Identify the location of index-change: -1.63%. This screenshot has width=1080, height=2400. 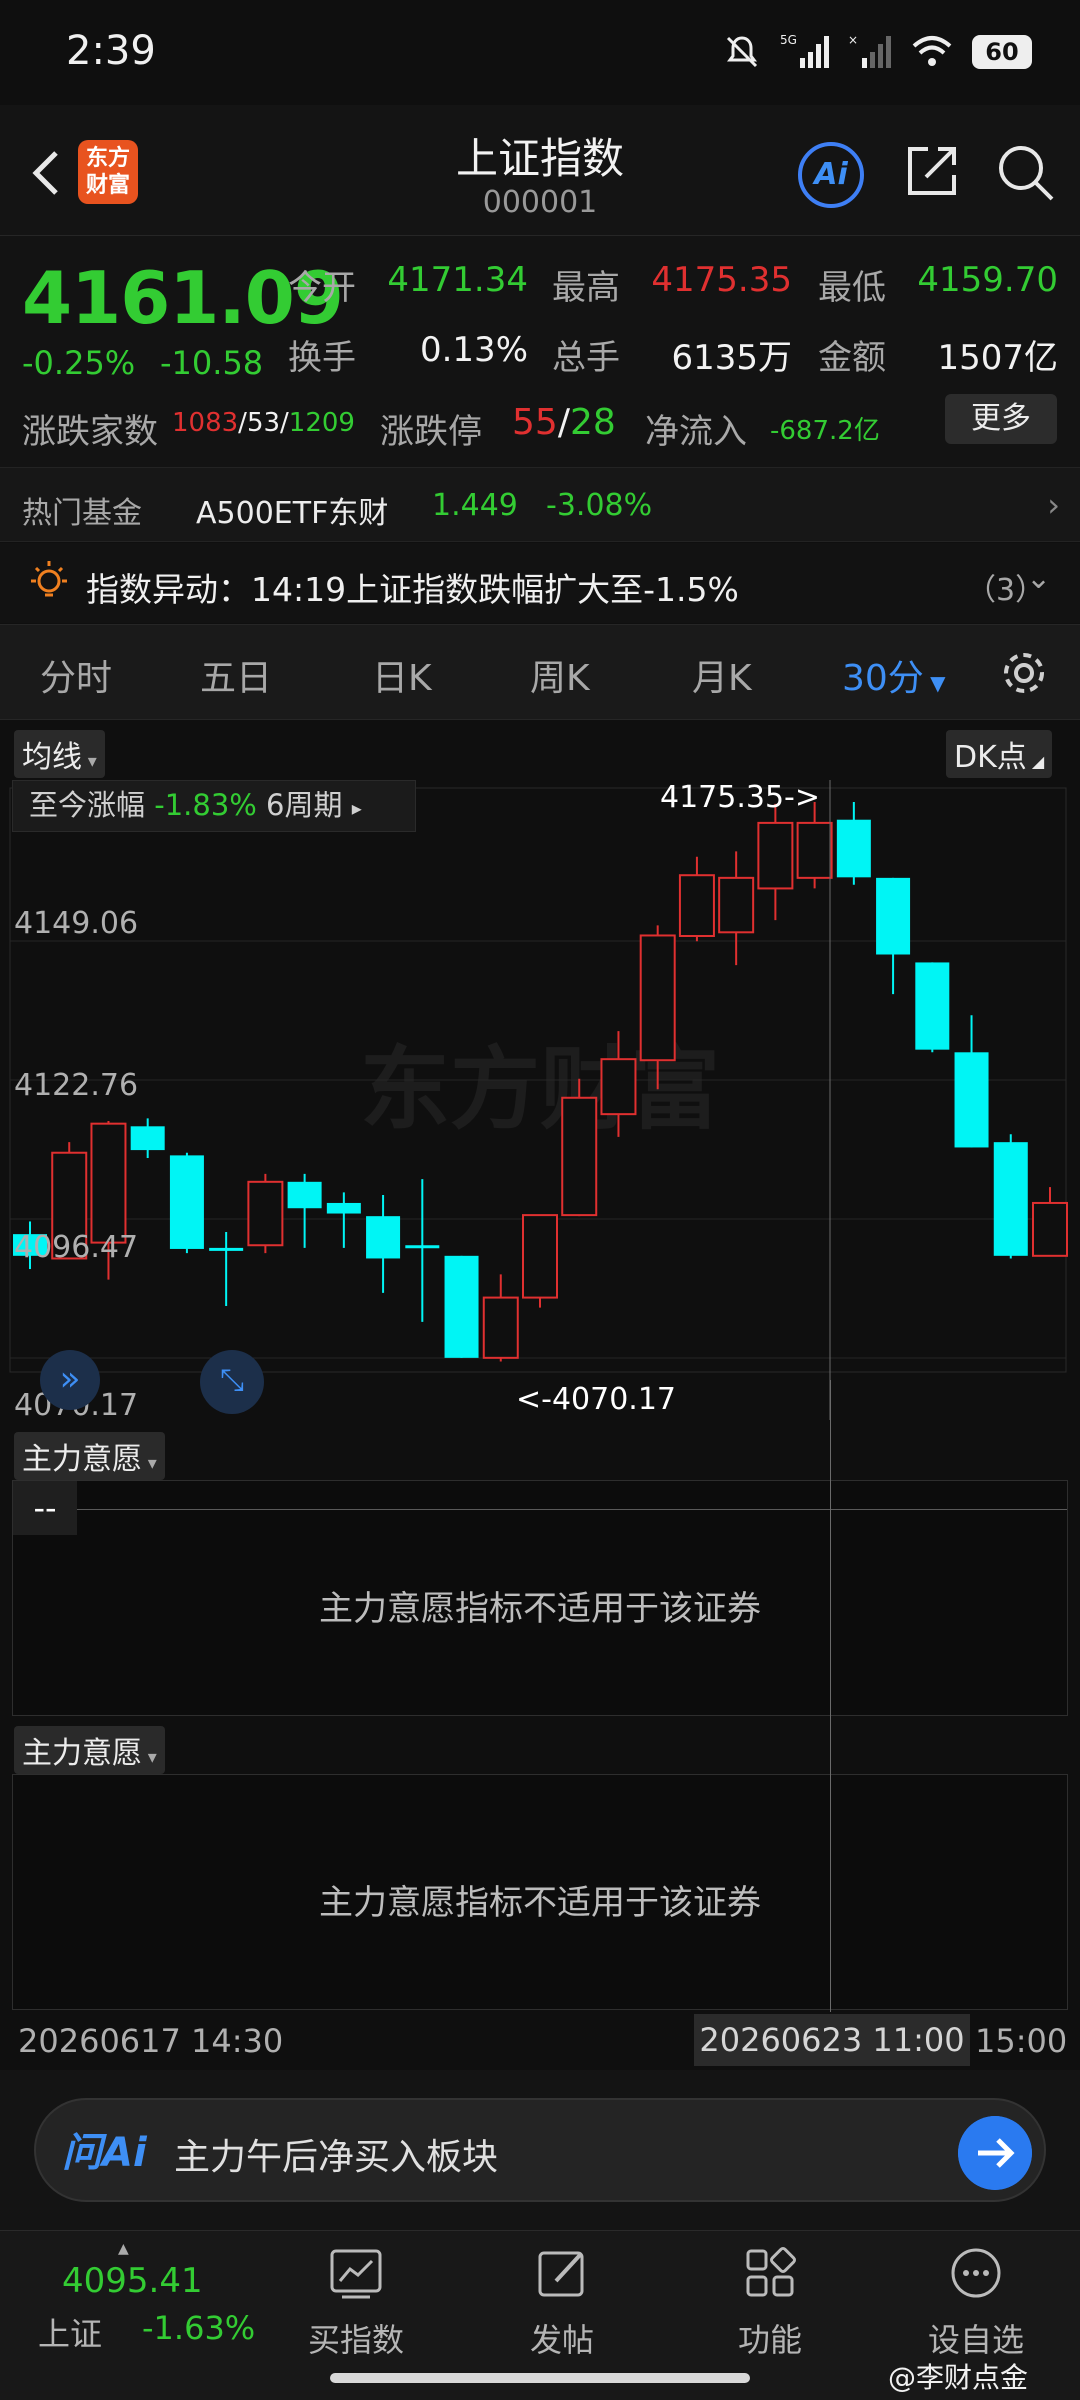
(199, 2328).